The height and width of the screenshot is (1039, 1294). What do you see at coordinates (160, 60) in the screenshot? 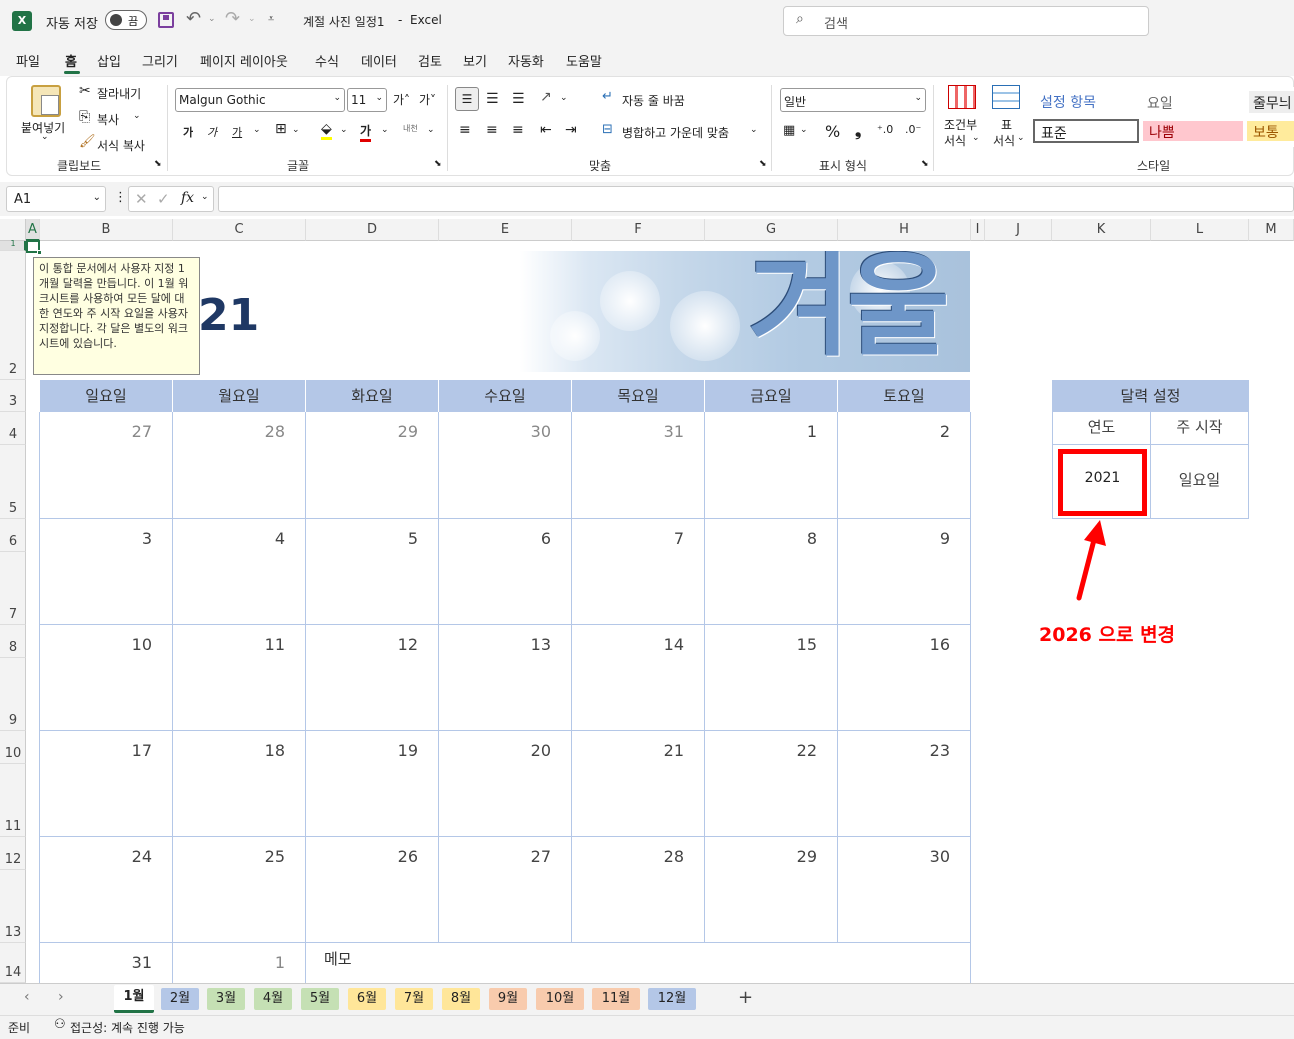
I see `menu-draw: 그리기` at bounding box center [160, 60].